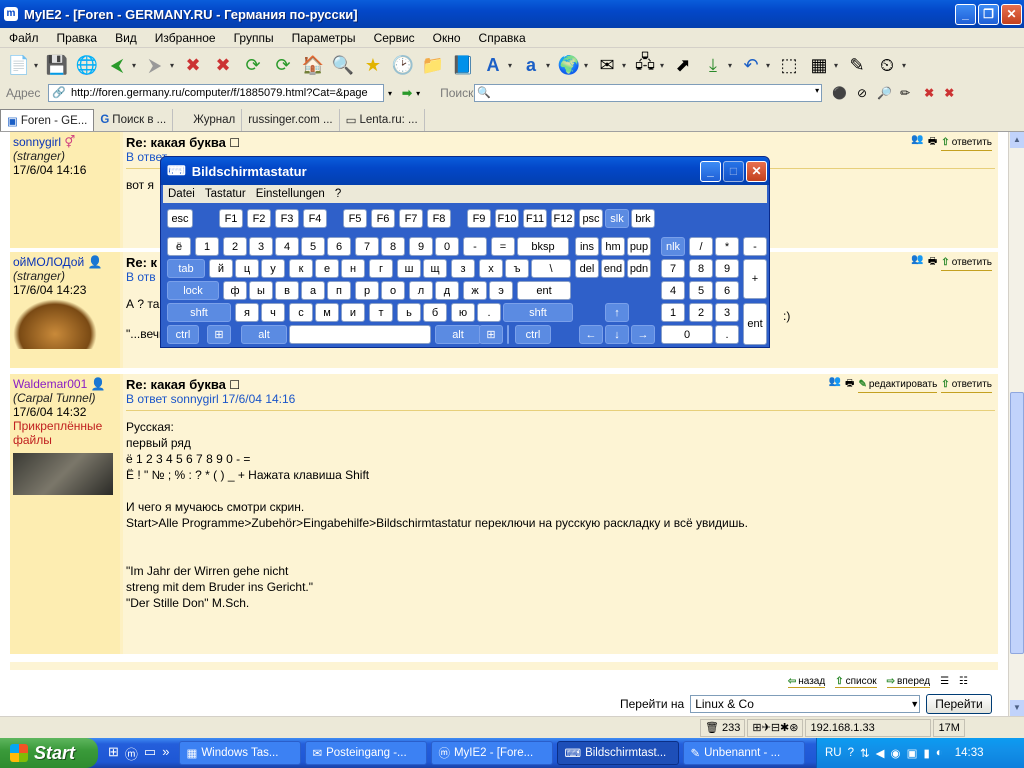 This screenshot has height=768, width=1024. I want to click on osk-key: lock, so click(193, 290).